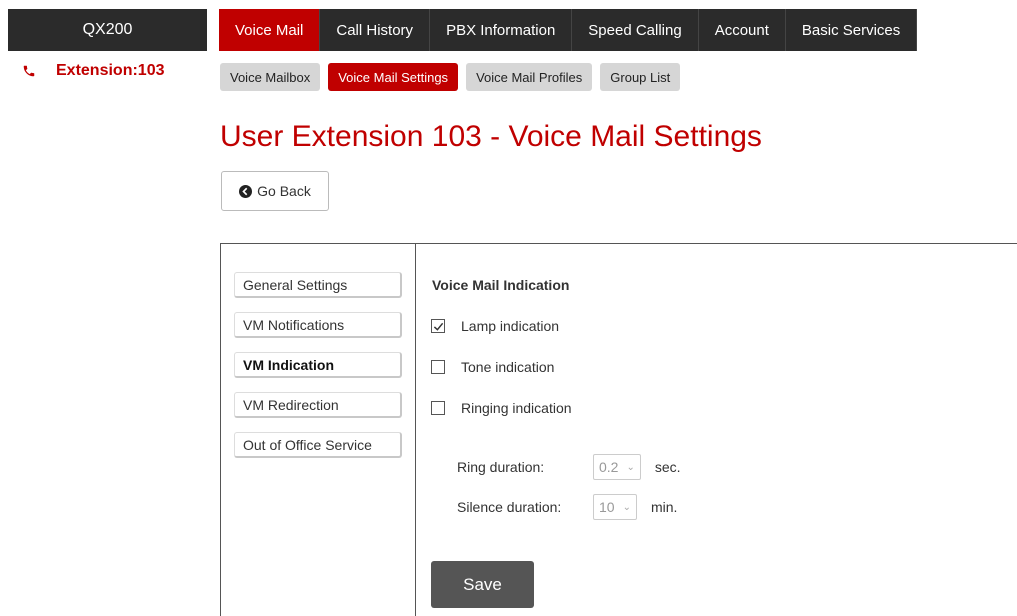 This screenshot has width=1017, height=616. I want to click on ring-duration-unit: sec., so click(667, 467).